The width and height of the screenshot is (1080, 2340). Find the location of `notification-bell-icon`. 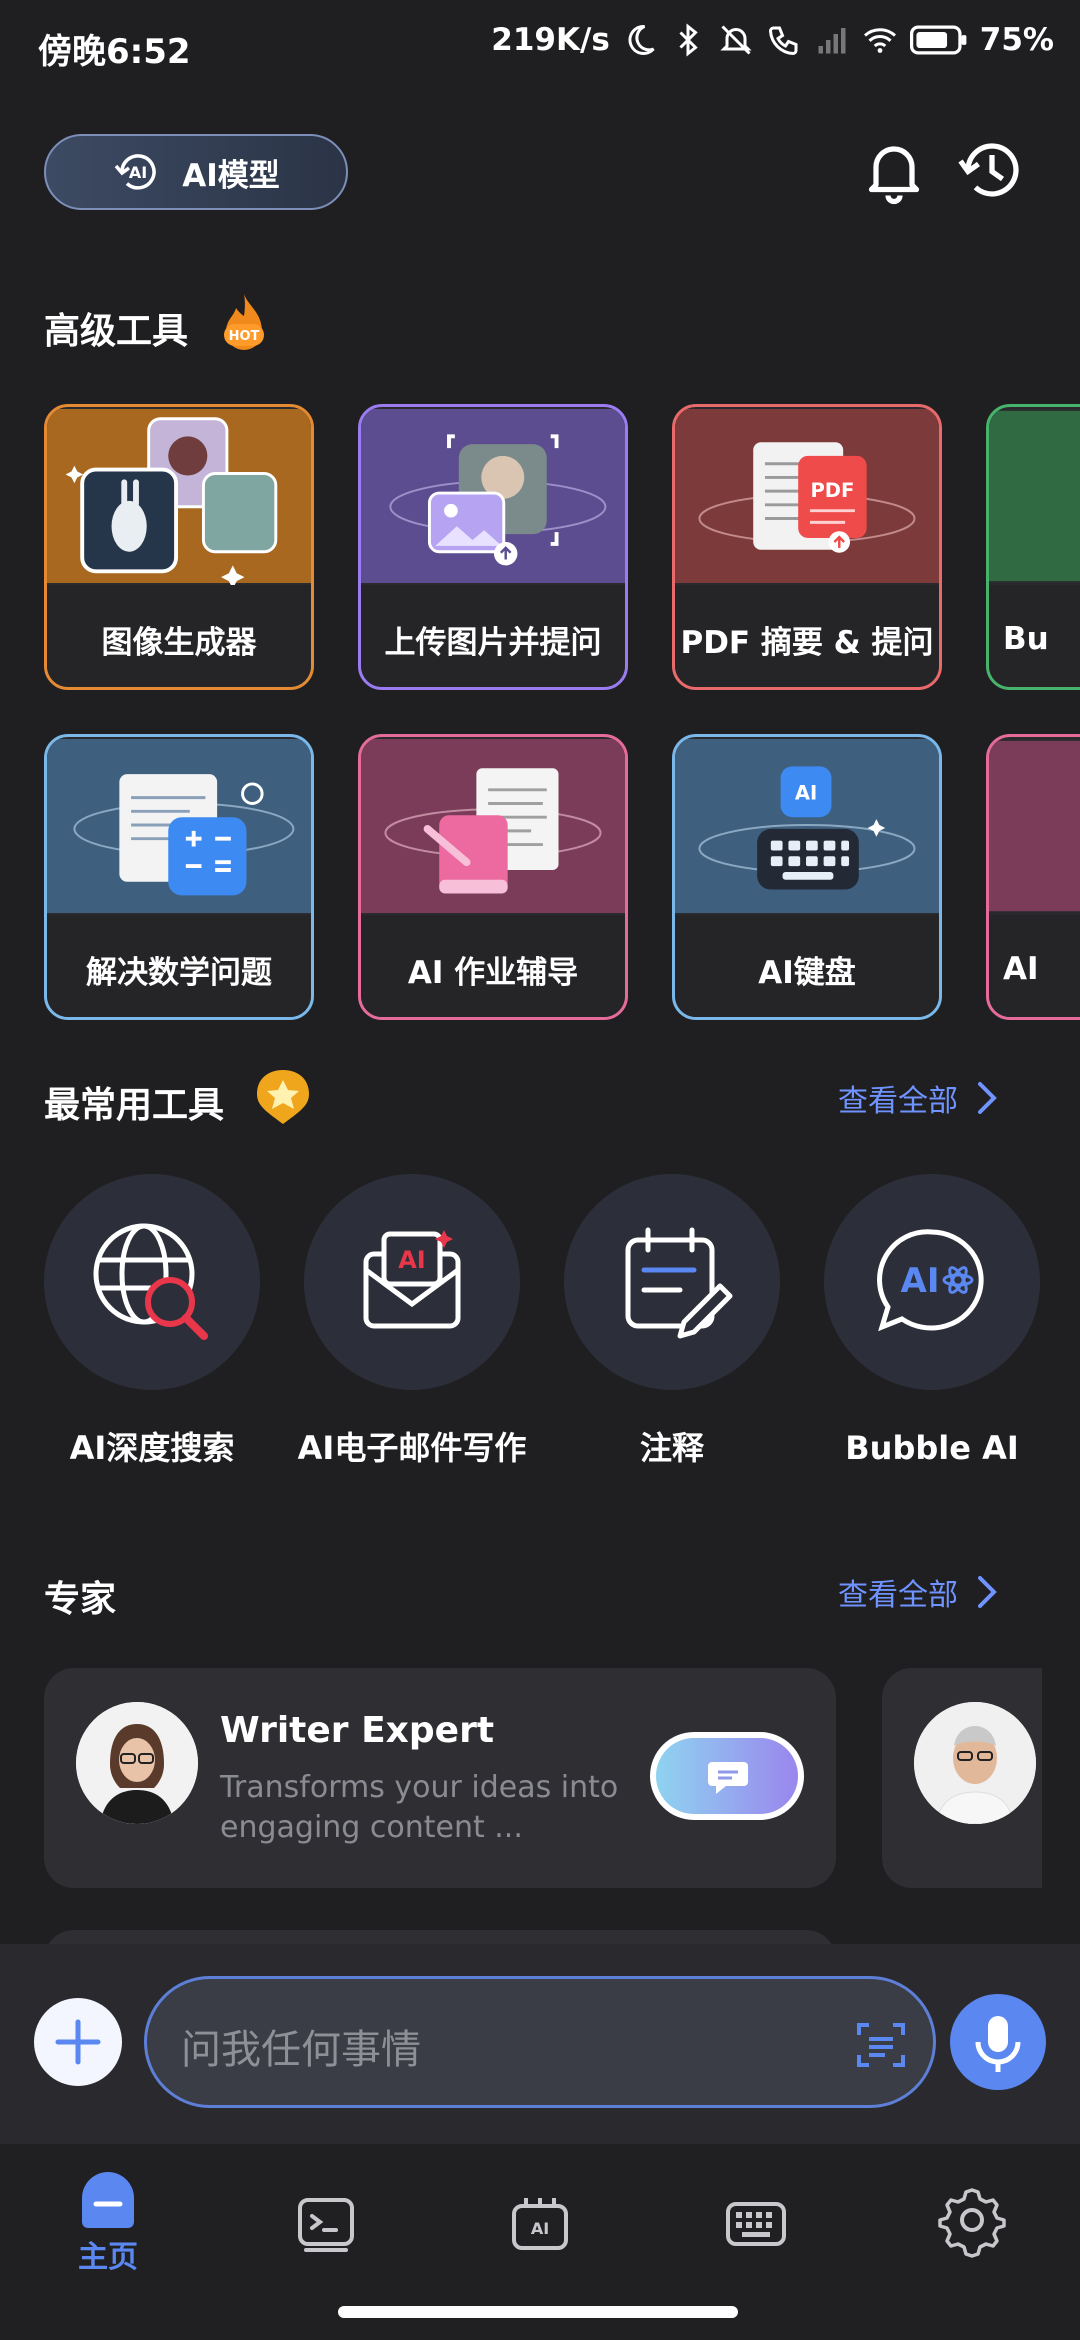

notification-bell-icon is located at coordinates (894, 170).